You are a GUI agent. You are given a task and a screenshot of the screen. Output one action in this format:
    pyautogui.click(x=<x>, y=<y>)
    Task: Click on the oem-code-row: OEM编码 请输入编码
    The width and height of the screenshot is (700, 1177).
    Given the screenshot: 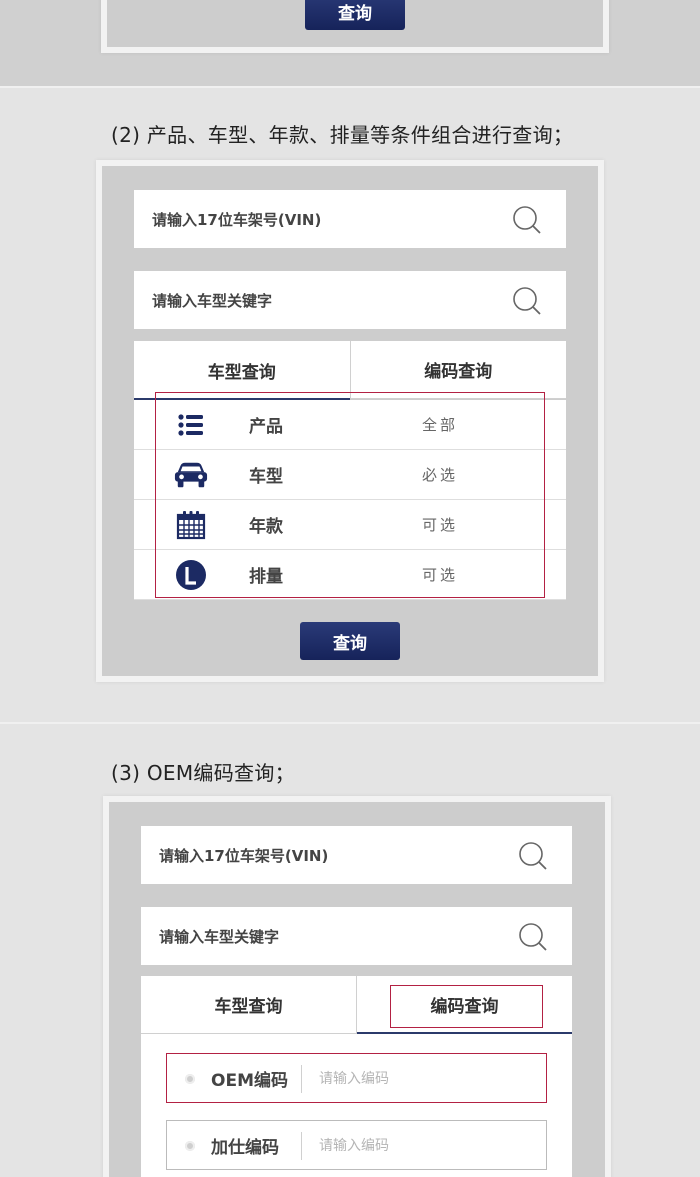 What is the action you would take?
    pyautogui.click(x=356, y=1078)
    